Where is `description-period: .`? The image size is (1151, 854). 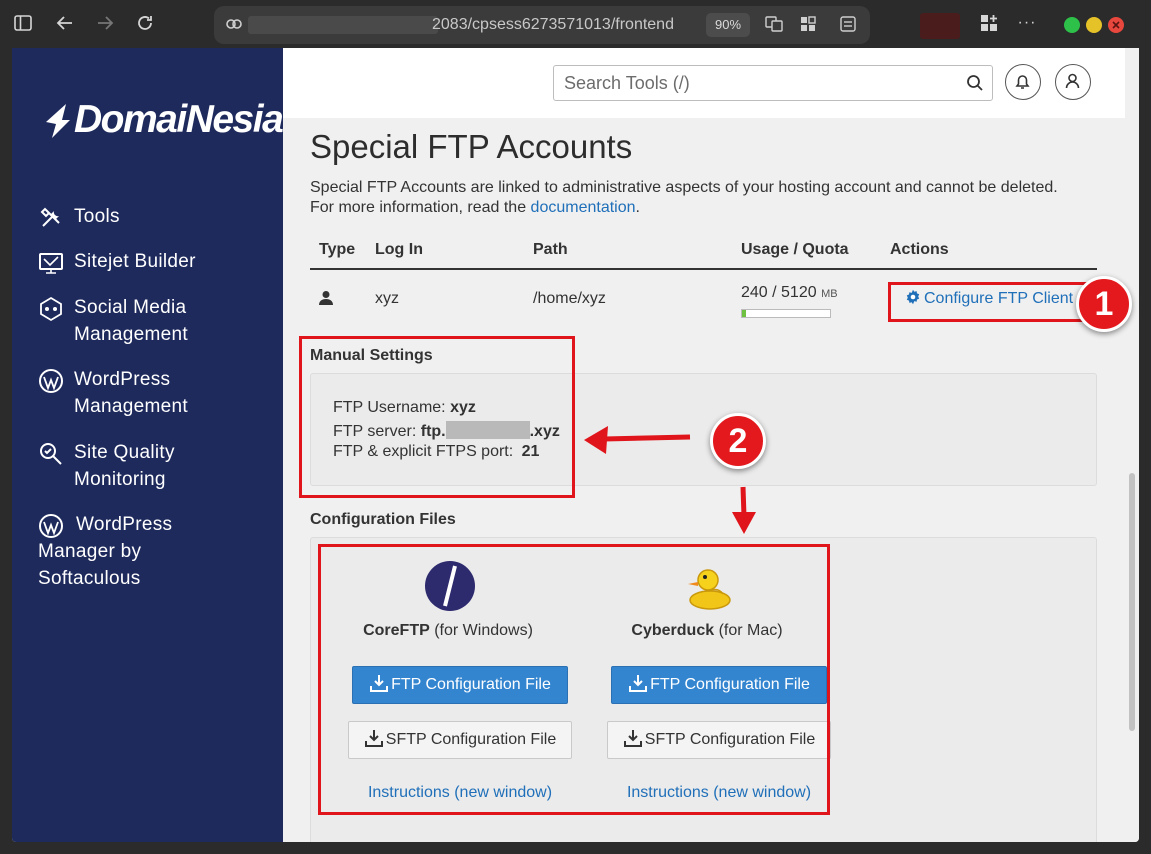 description-period: . is located at coordinates (637, 207).